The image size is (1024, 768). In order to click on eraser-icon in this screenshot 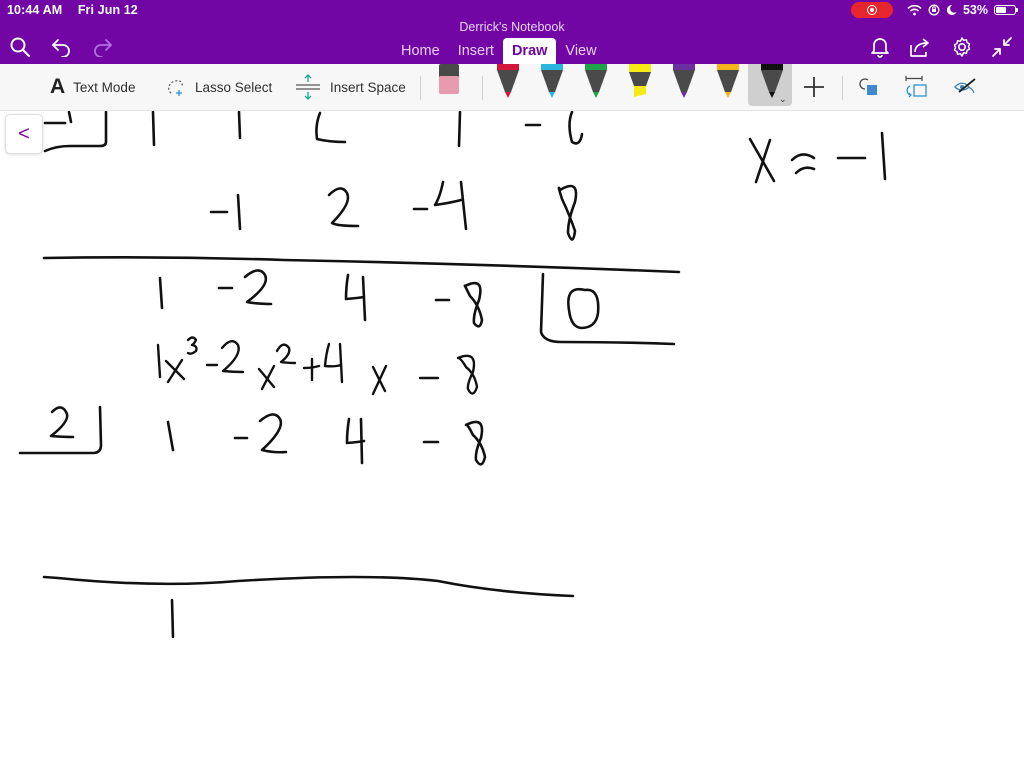, I will do `click(451, 81)`.